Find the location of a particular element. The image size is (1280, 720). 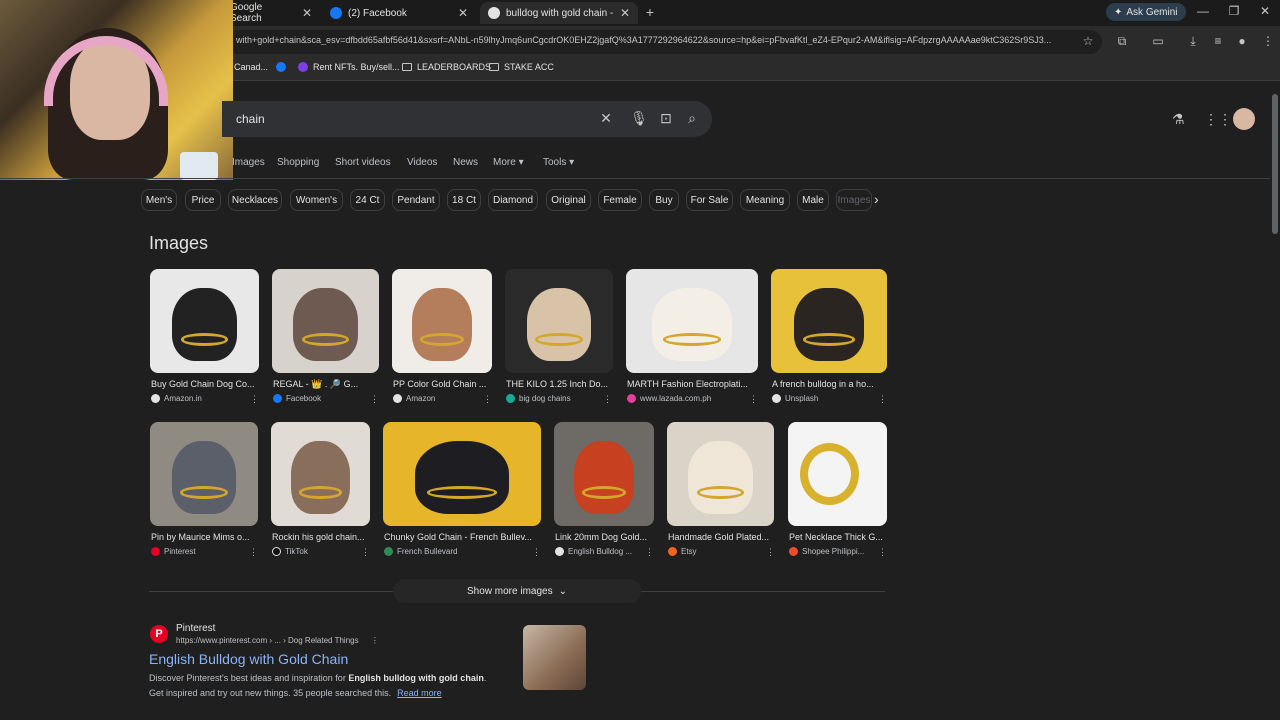

chip-24ct: 24 Ct is located at coordinates (367, 200).